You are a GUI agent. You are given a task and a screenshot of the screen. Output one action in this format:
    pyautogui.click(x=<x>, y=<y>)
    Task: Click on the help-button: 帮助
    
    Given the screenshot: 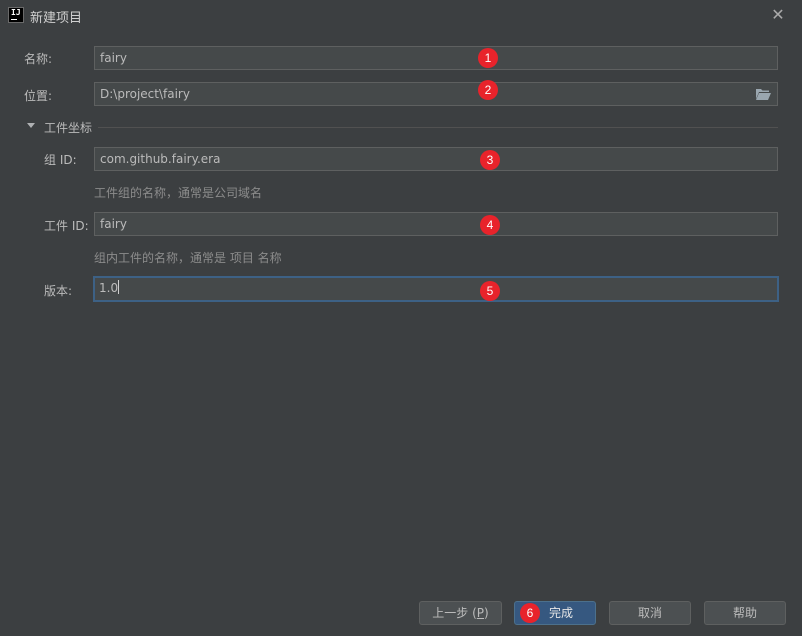 What is the action you would take?
    pyautogui.click(x=745, y=613)
    